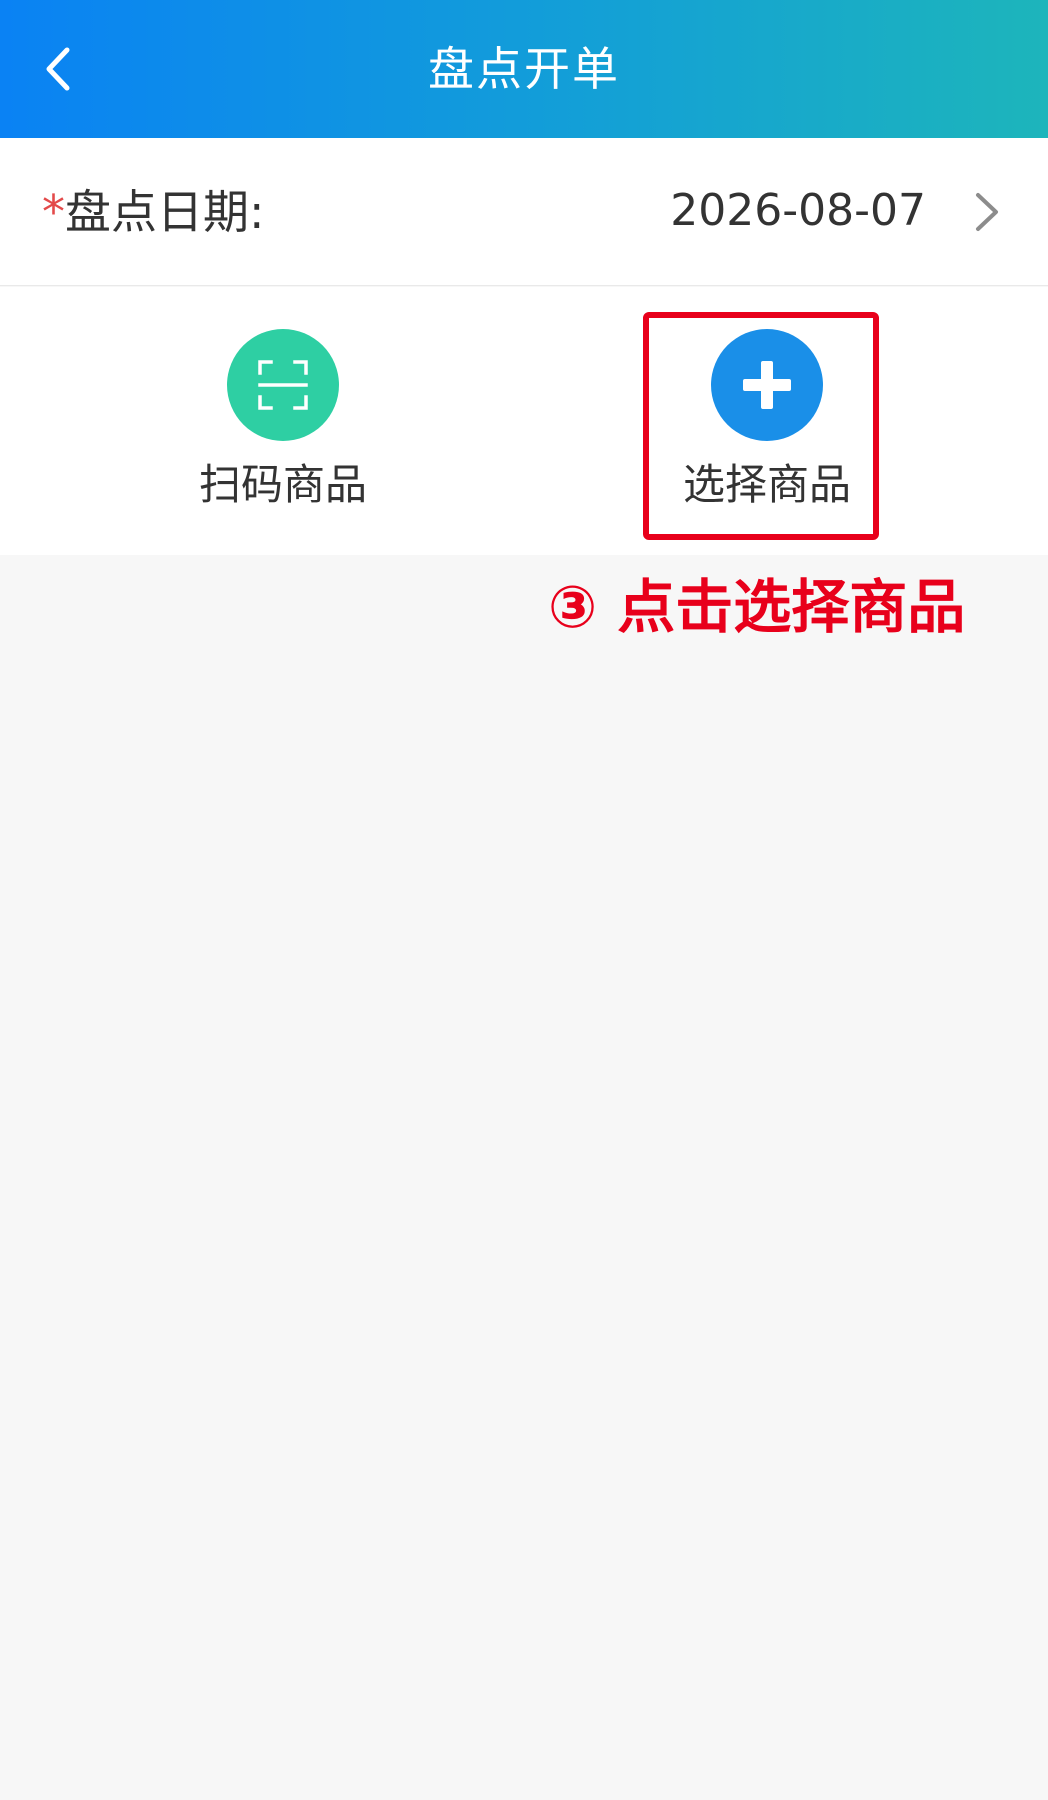  I want to click on scan-product-button: 扫码商品, so click(283, 429).